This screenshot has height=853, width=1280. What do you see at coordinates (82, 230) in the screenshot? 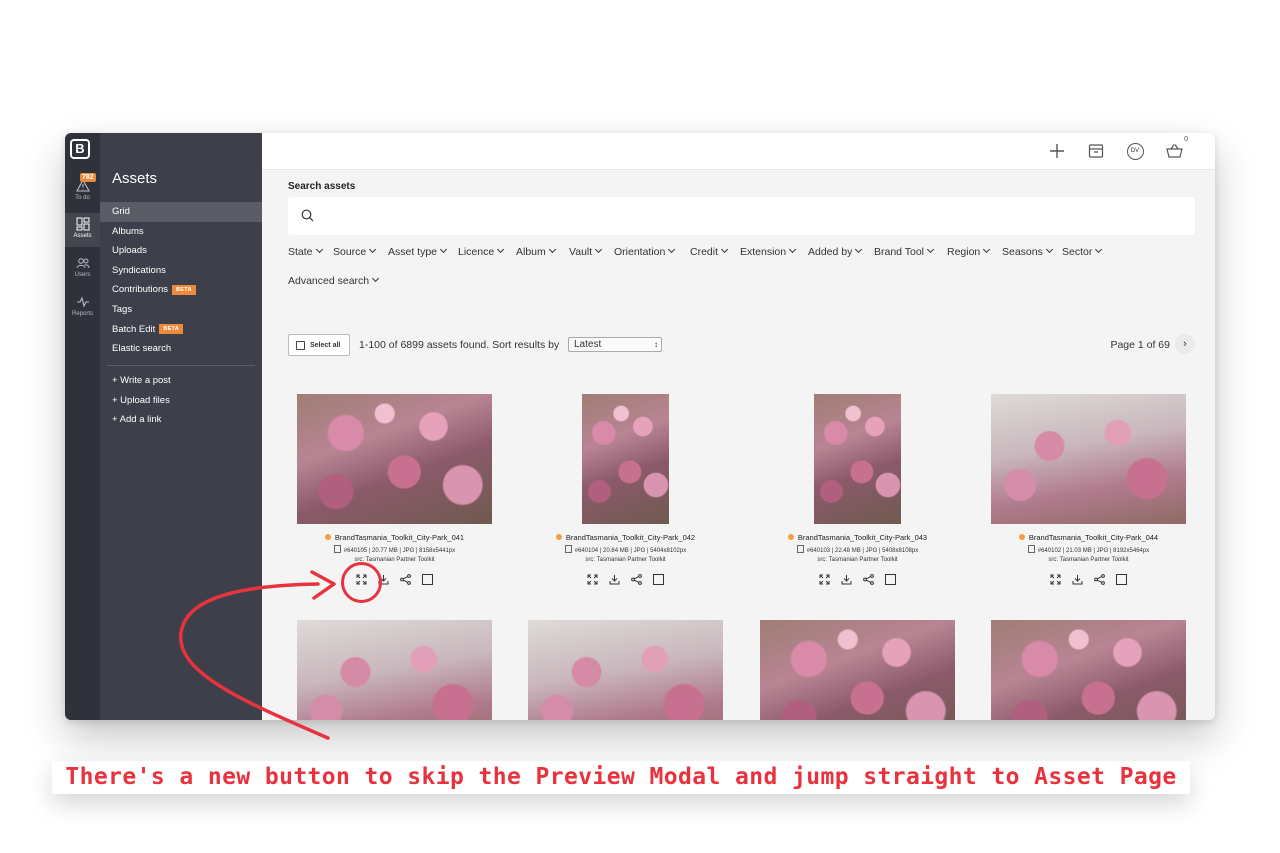
I see `rail-item-assets: Assets` at bounding box center [82, 230].